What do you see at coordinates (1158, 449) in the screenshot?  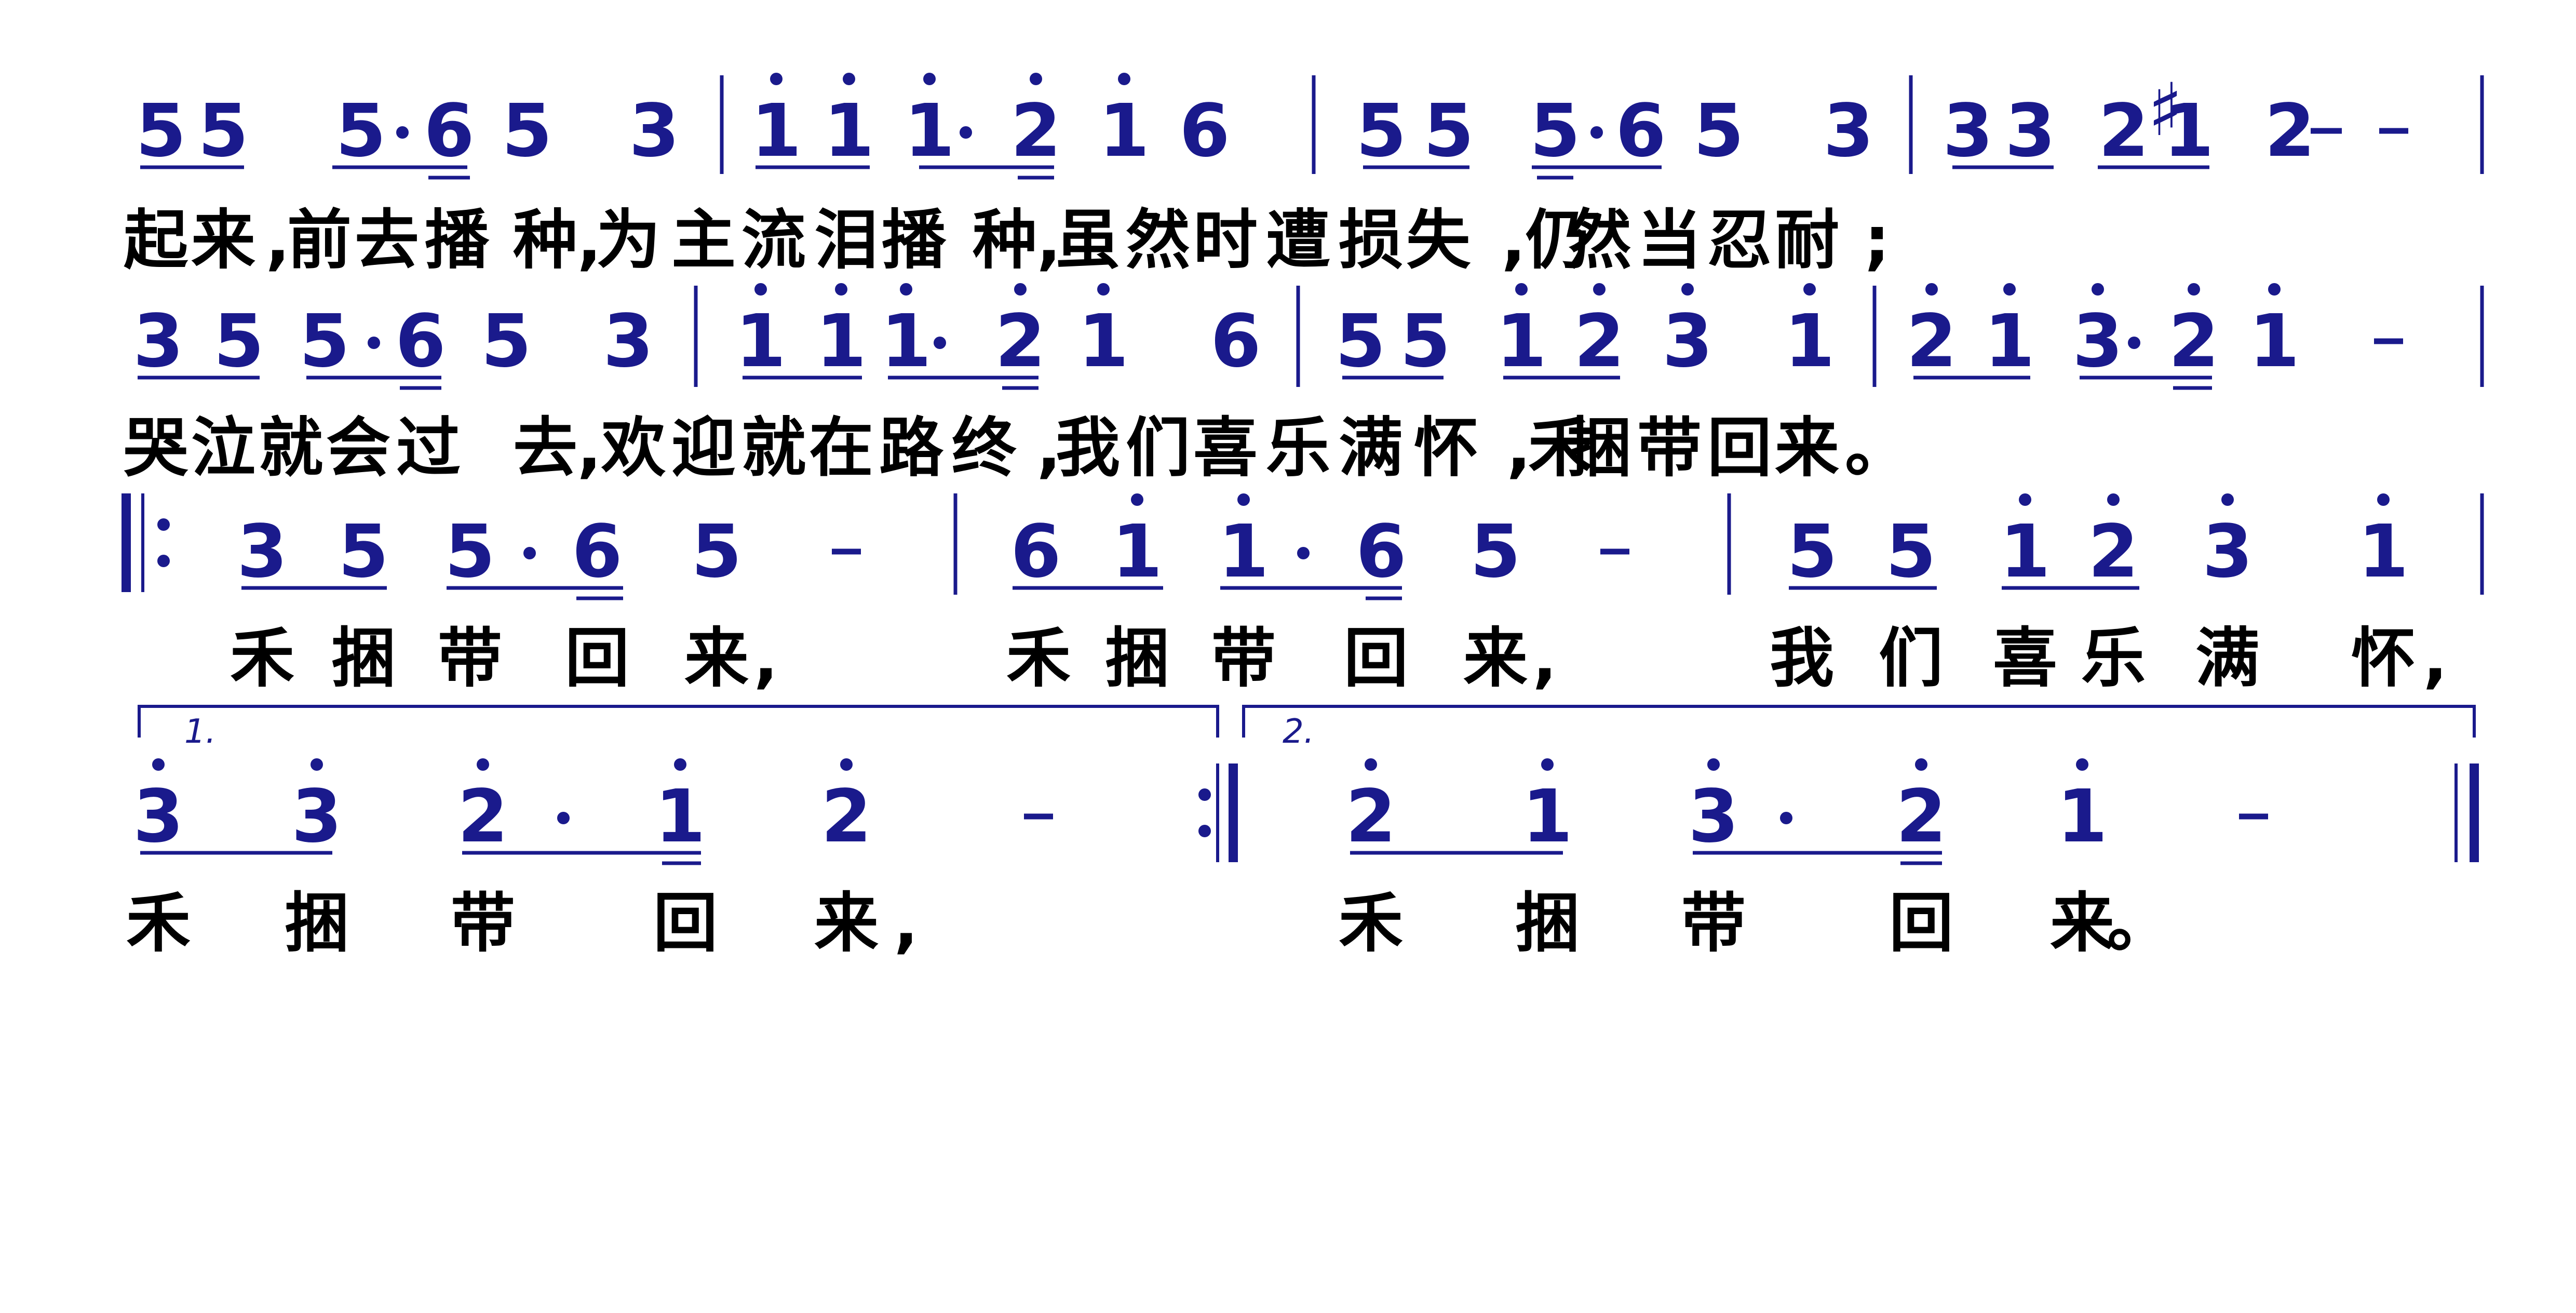 I see `lyric-char: 们` at bounding box center [1158, 449].